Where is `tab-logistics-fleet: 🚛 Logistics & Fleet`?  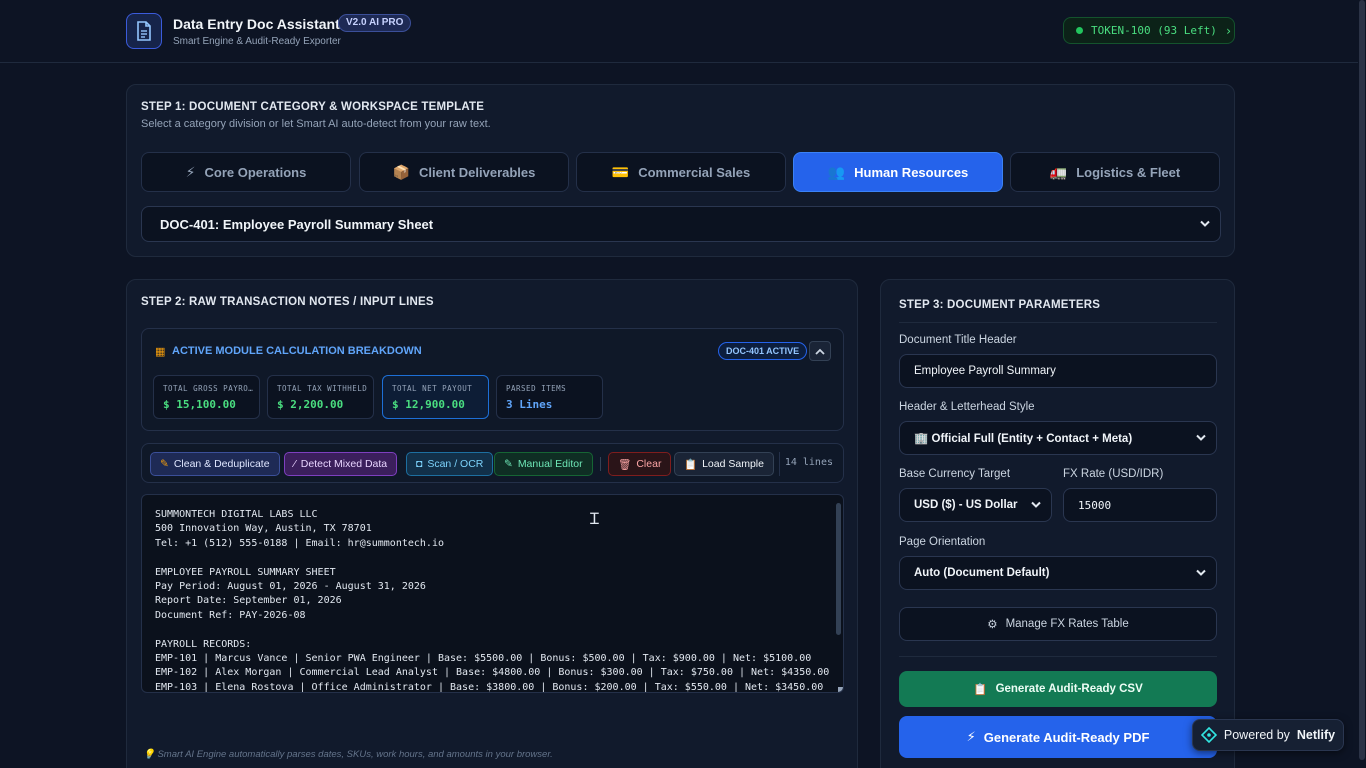 tab-logistics-fleet: 🚛 Logistics & Fleet is located at coordinates (1115, 172).